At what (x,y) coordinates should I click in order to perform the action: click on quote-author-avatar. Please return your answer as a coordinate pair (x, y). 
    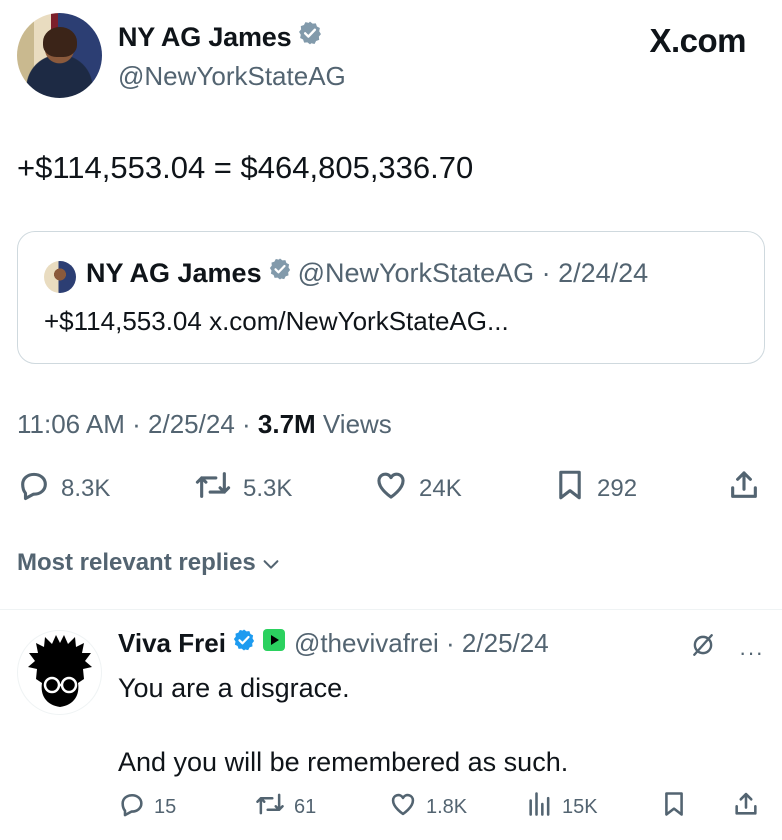
    Looking at the image, I should click on (60, 277).